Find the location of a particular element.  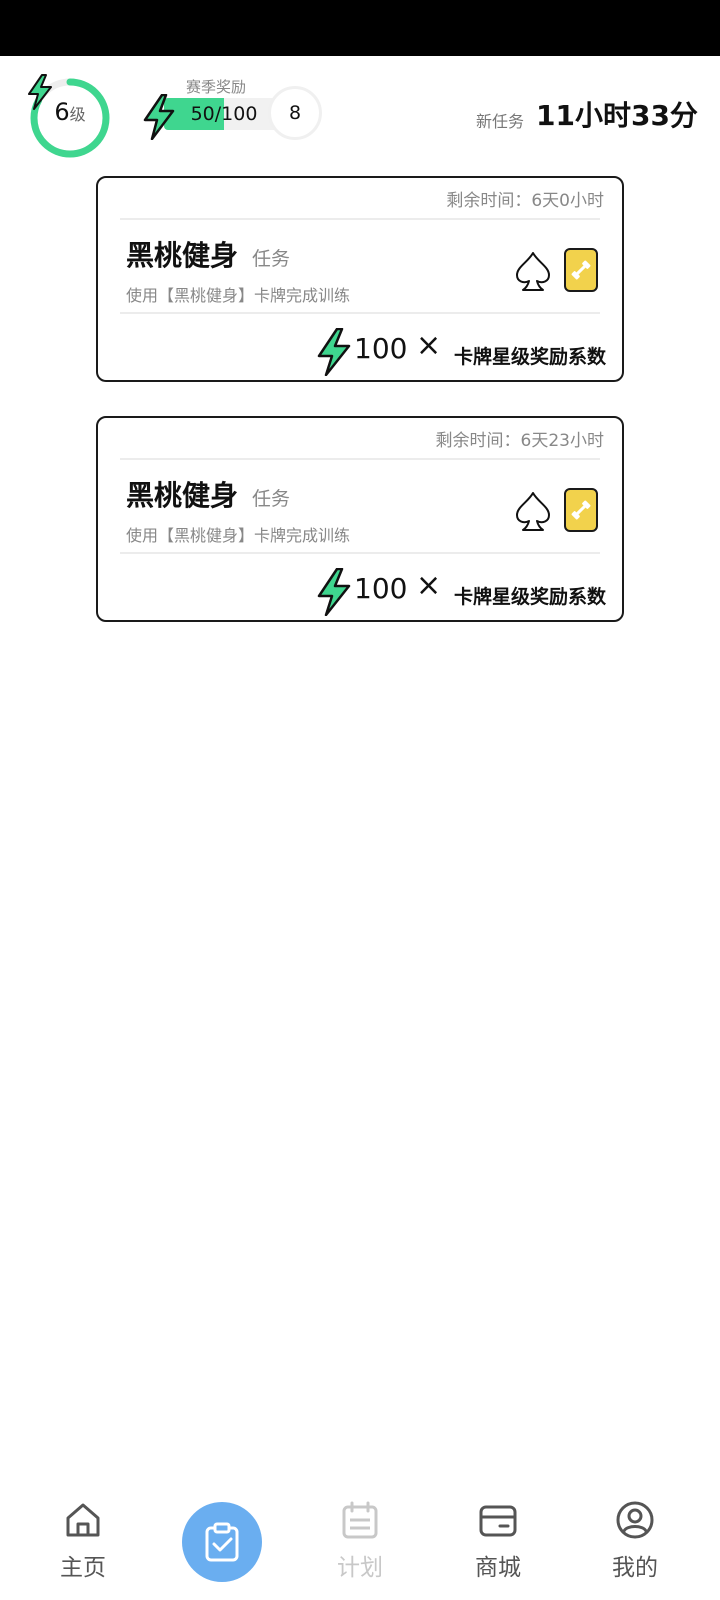

home-icon is located at coordinates (83, 1520).